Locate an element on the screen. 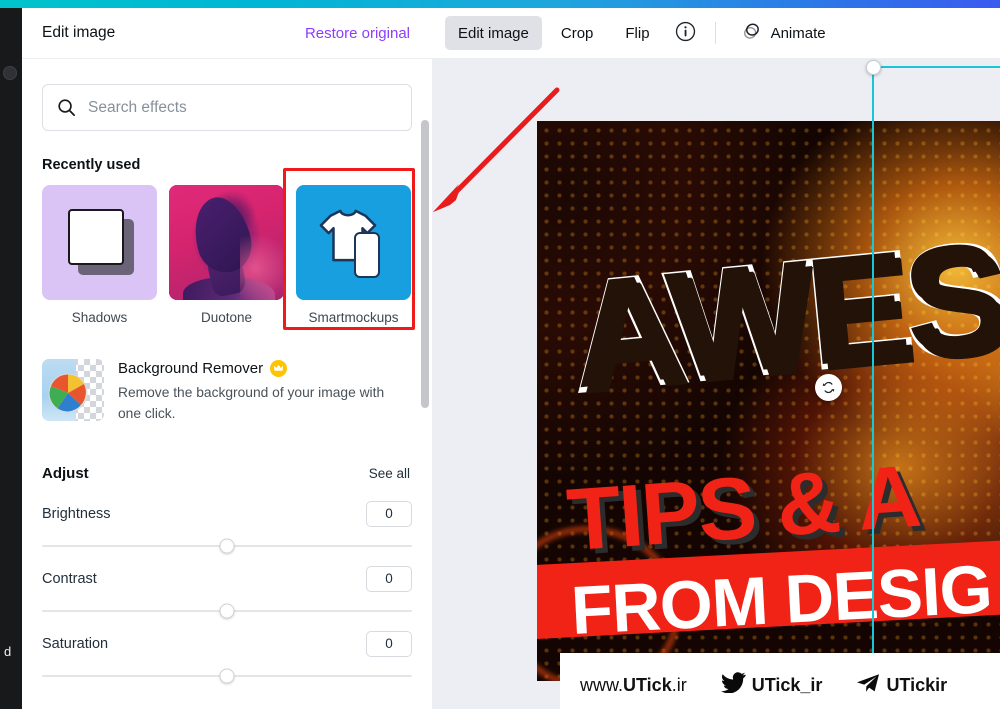  smartmockups-thumb is located at coordinates (353, 242).